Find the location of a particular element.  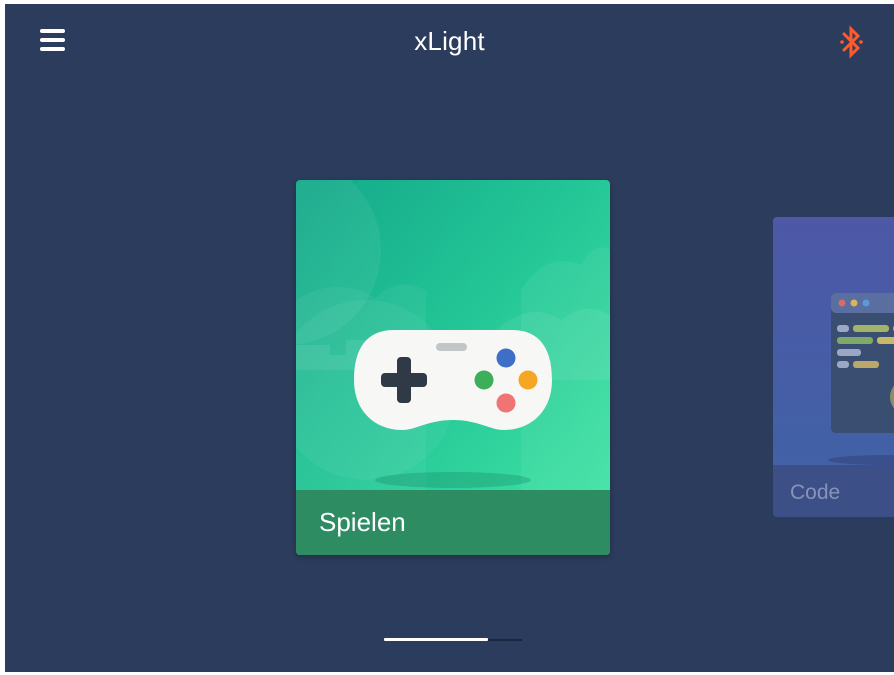

page-indicator is located at coordinates (453, 641).